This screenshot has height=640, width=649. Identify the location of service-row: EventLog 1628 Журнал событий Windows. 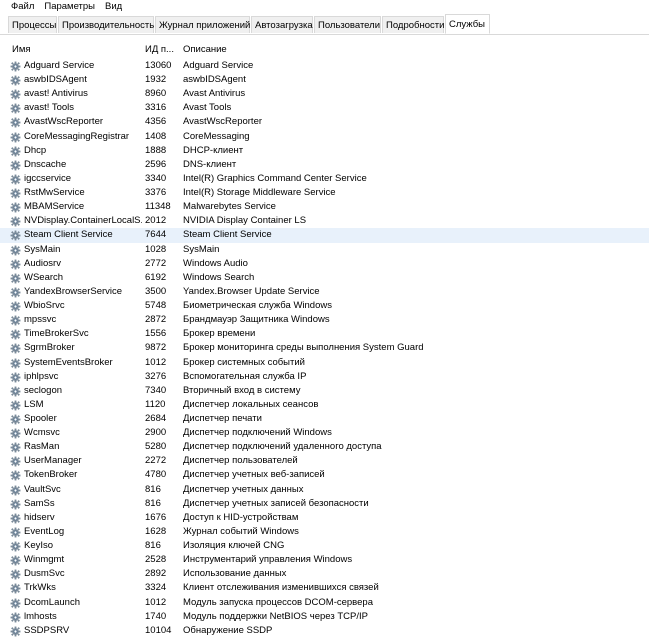
(324, 532).